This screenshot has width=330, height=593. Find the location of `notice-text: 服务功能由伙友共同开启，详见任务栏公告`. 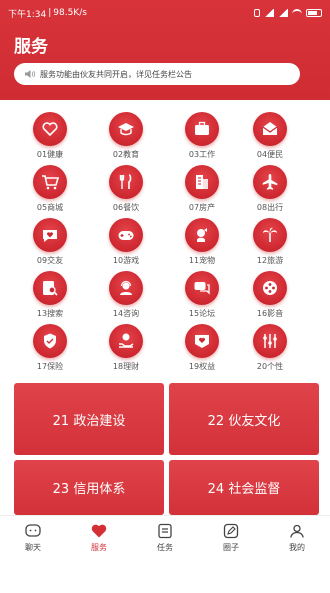

notice-text: 服务功能由伙友共同开启，详见任务栏公告 is located at coordinates (116, 74).